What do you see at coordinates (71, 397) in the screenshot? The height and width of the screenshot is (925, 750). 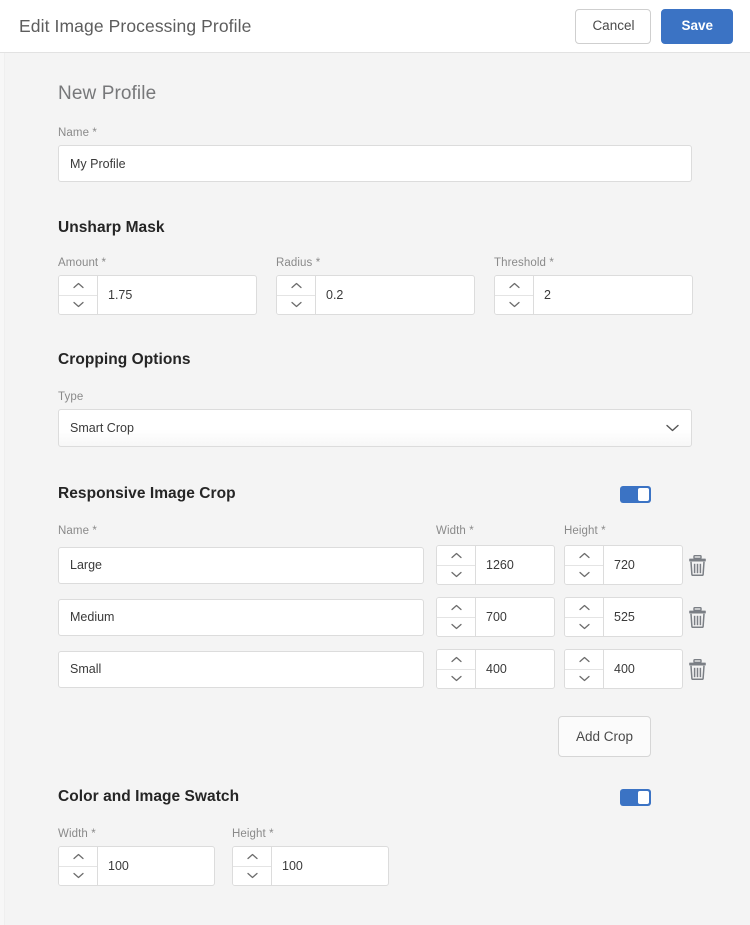 I see `crop-type-label: Type` at bounding box center [71, 397].